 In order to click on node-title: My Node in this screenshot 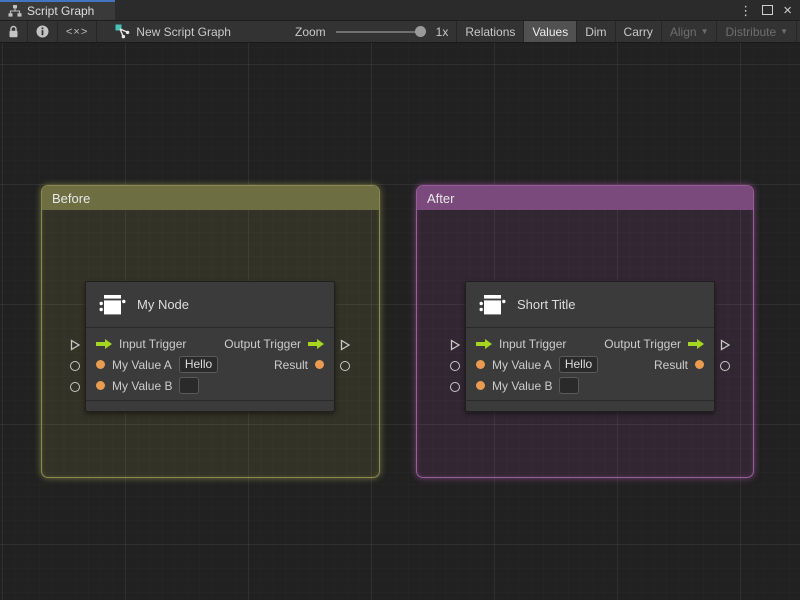, I will do `click(163, 304)`.